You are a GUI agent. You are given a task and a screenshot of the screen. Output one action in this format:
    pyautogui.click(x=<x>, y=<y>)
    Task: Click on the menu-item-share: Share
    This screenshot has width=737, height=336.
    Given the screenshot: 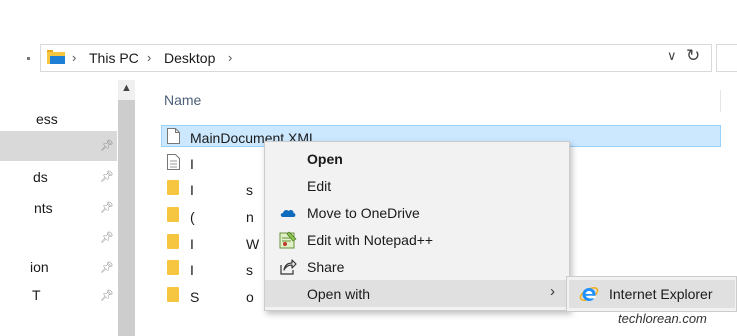 What is the action you would take?
    pyautogui.click(x=417, y=266)
    